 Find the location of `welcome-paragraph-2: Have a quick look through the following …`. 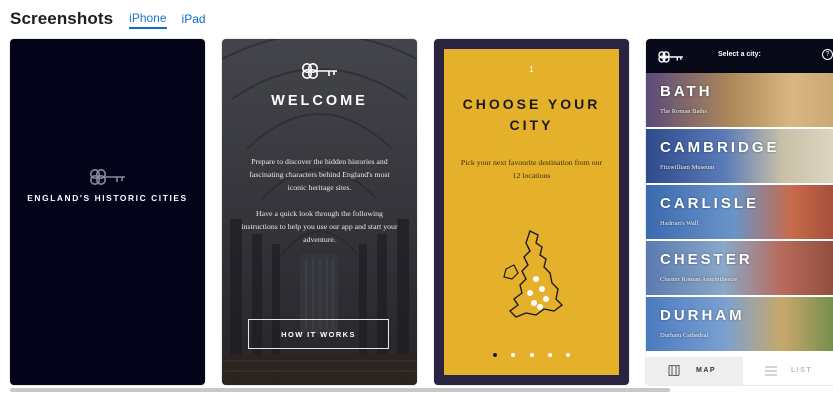

welcome-paragraph-2: Have a quick look through the following … is located at coordinates (319, 226).